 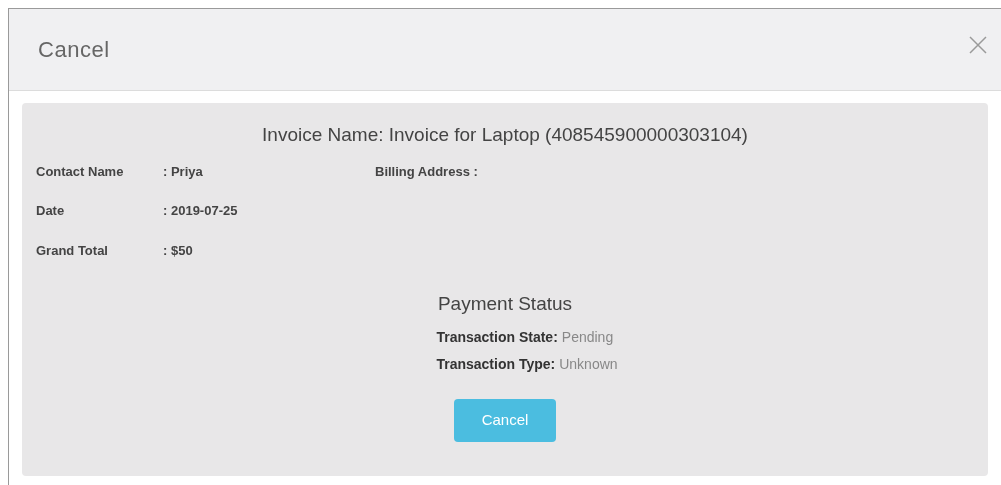 What do you see at coordinates (496, 364) in the screenshot?
I see `transaction-label: Transaction Type:` at bounding box center [496, 364].